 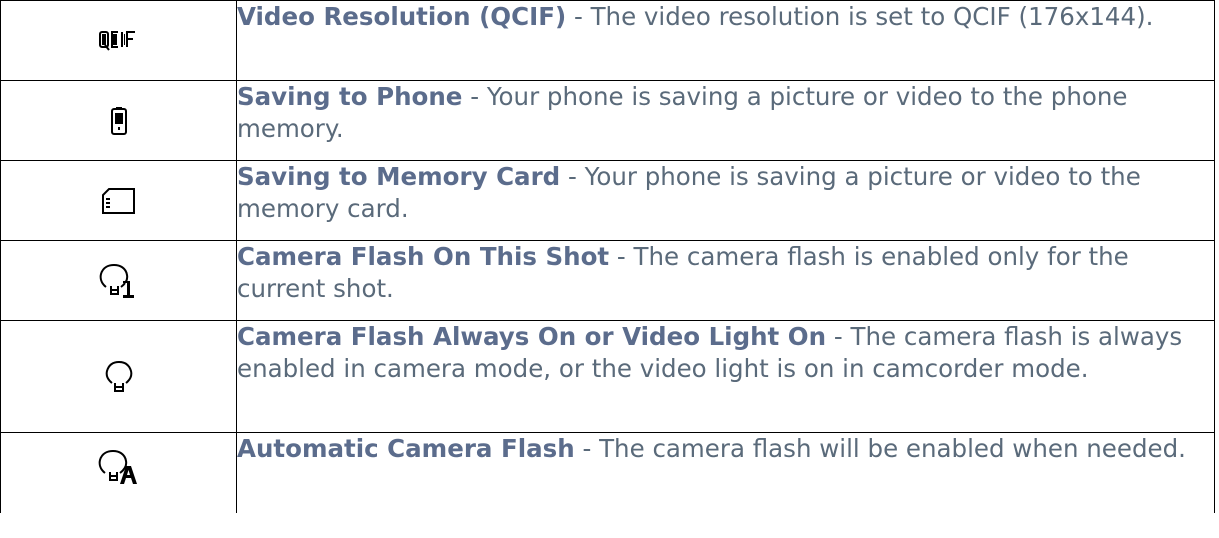 What do you see at coordinates (406, 448) in the screenshot?
I see `term-label: Automatic Camera Flash` at bounding box center [406, 448].